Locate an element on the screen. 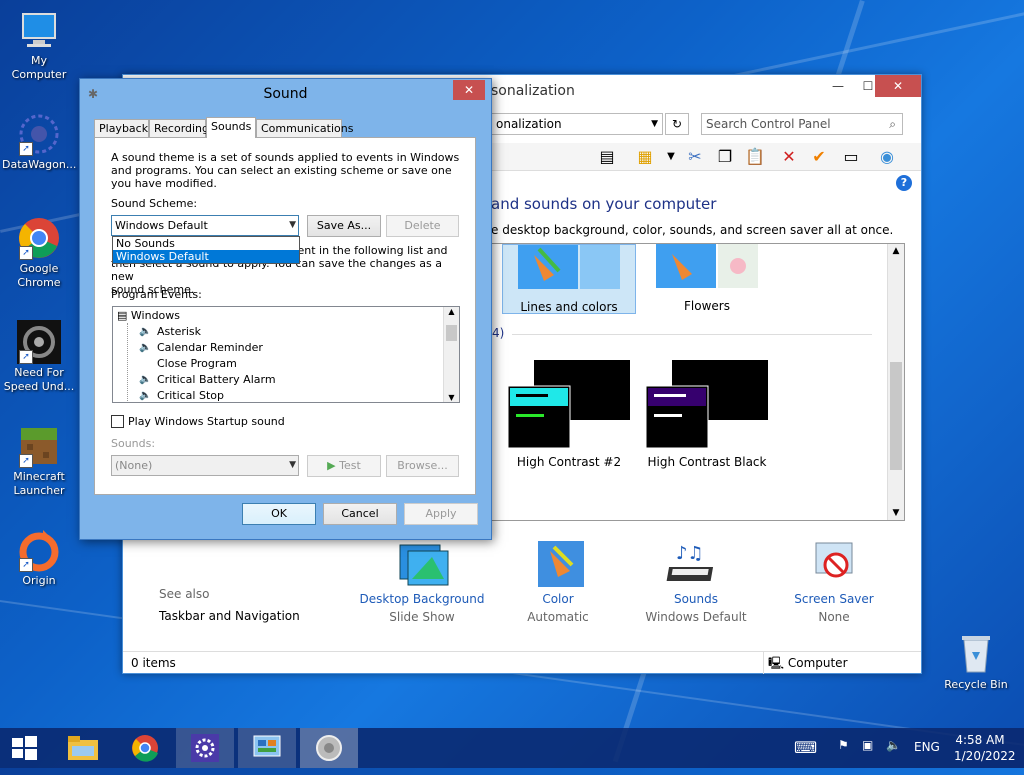 The image size is (1024, 775). desktop-icon-my-computer: My Computer is located at coordinates (39, 45).